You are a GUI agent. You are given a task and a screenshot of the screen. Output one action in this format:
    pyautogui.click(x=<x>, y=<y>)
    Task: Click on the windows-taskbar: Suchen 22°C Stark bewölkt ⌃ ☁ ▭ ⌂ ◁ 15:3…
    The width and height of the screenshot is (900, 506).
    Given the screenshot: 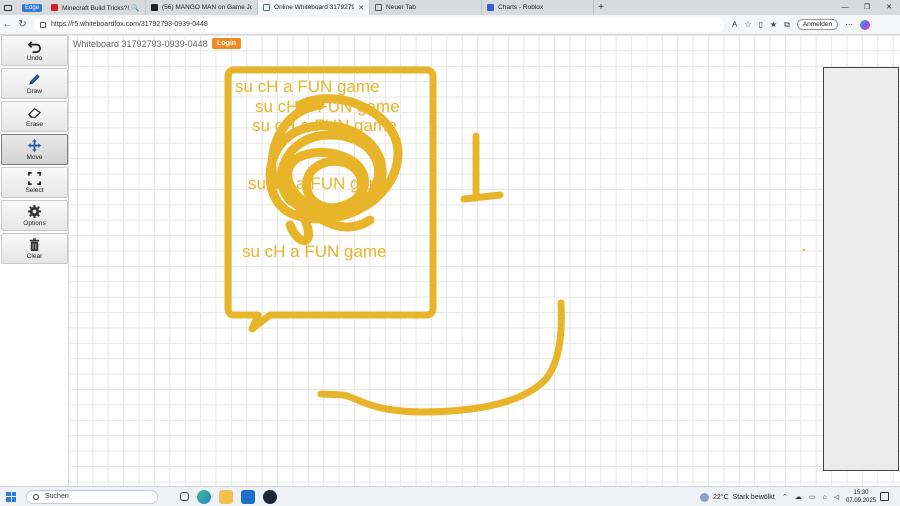 What is the action you would take?
    pyautogui.click(x=450, y=496)
    